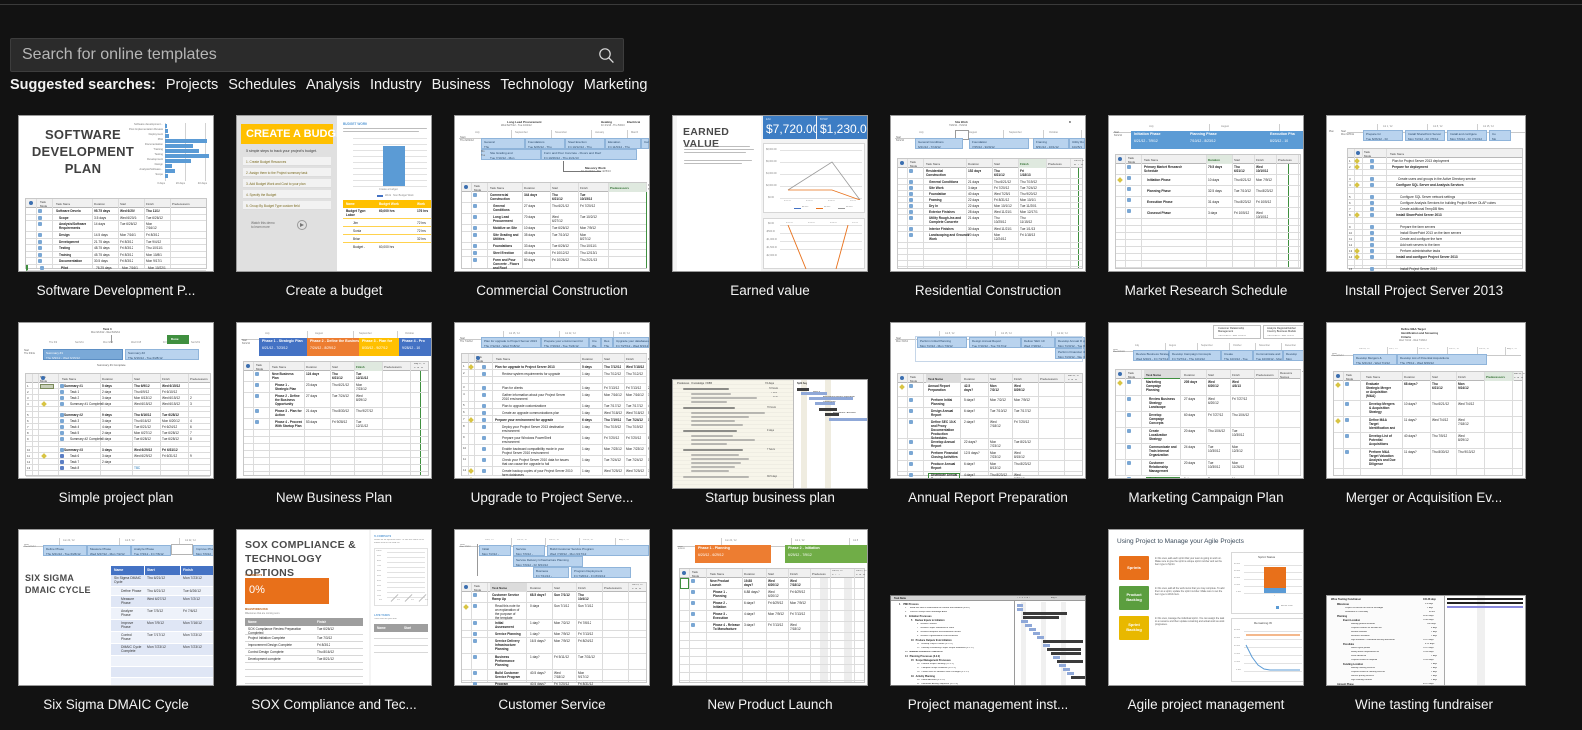 This screenshot has height=730, width=1582. I want to click on suggested-searches-label: Suggested searches:, so click(83, 85).